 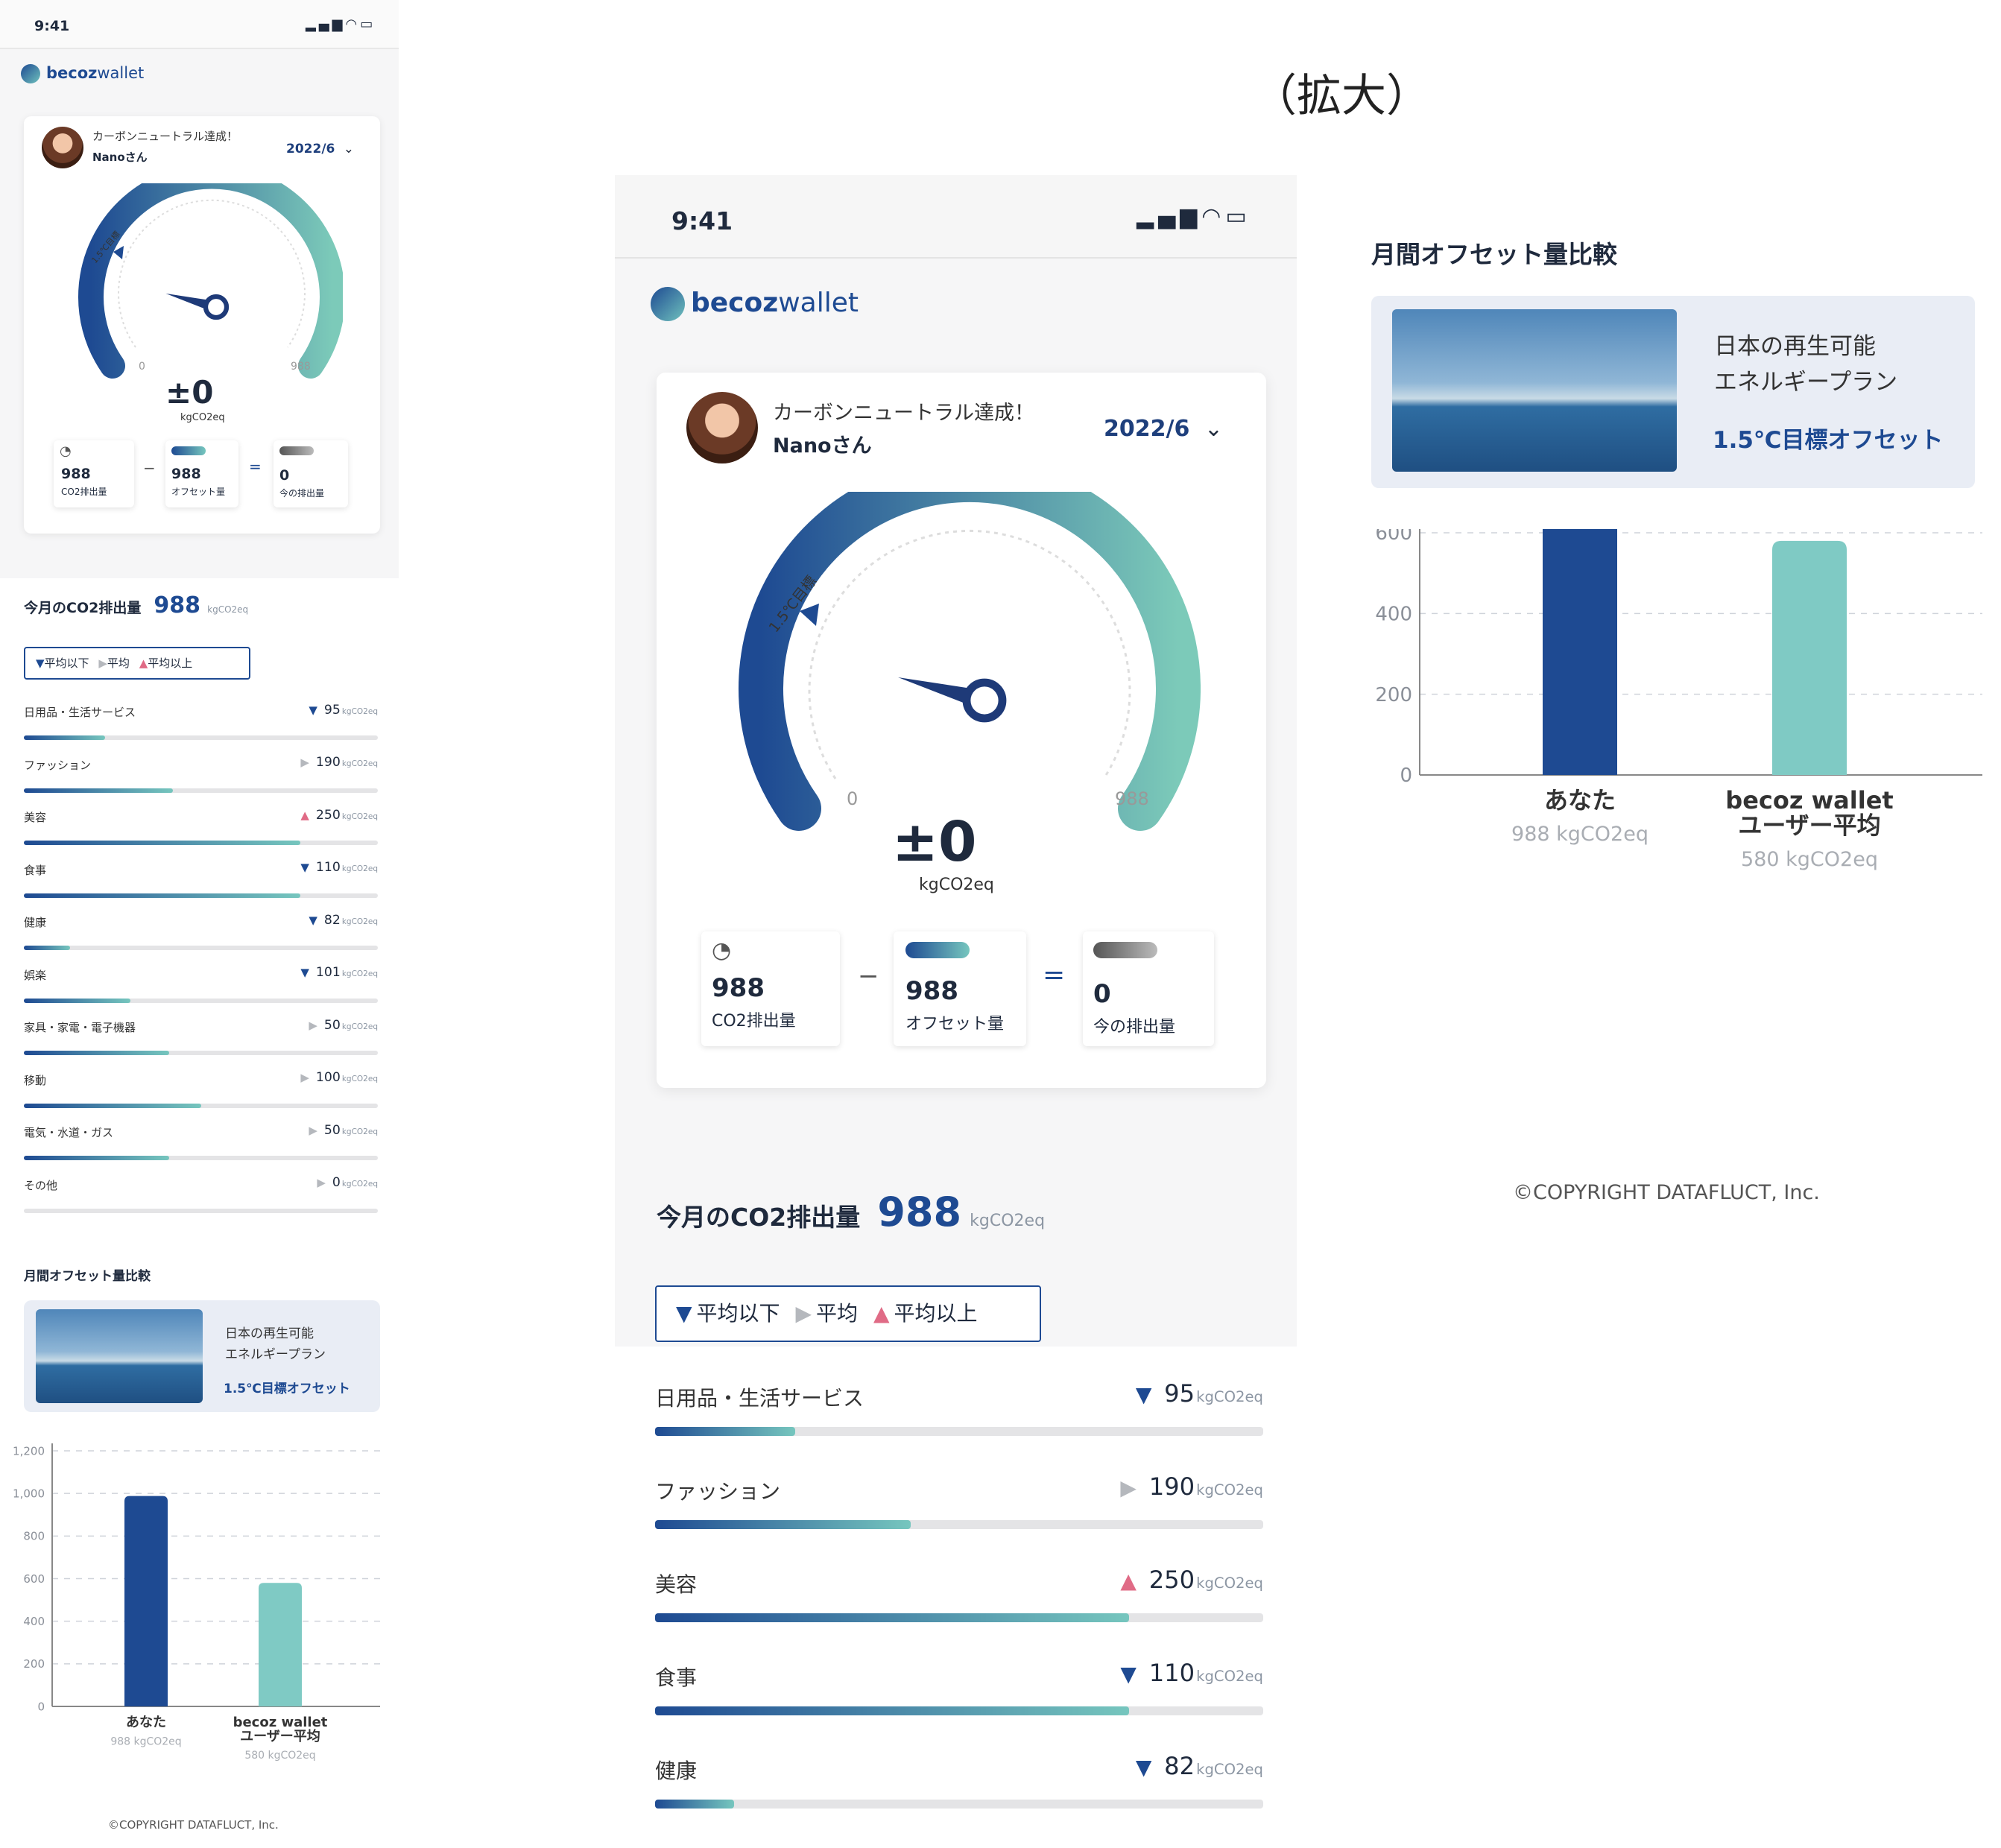 What do you see at coordinates (1806, 383) in the screenshot?
I see `plan-line-2: エネルギープラン` at bounding box center [1806, 383].